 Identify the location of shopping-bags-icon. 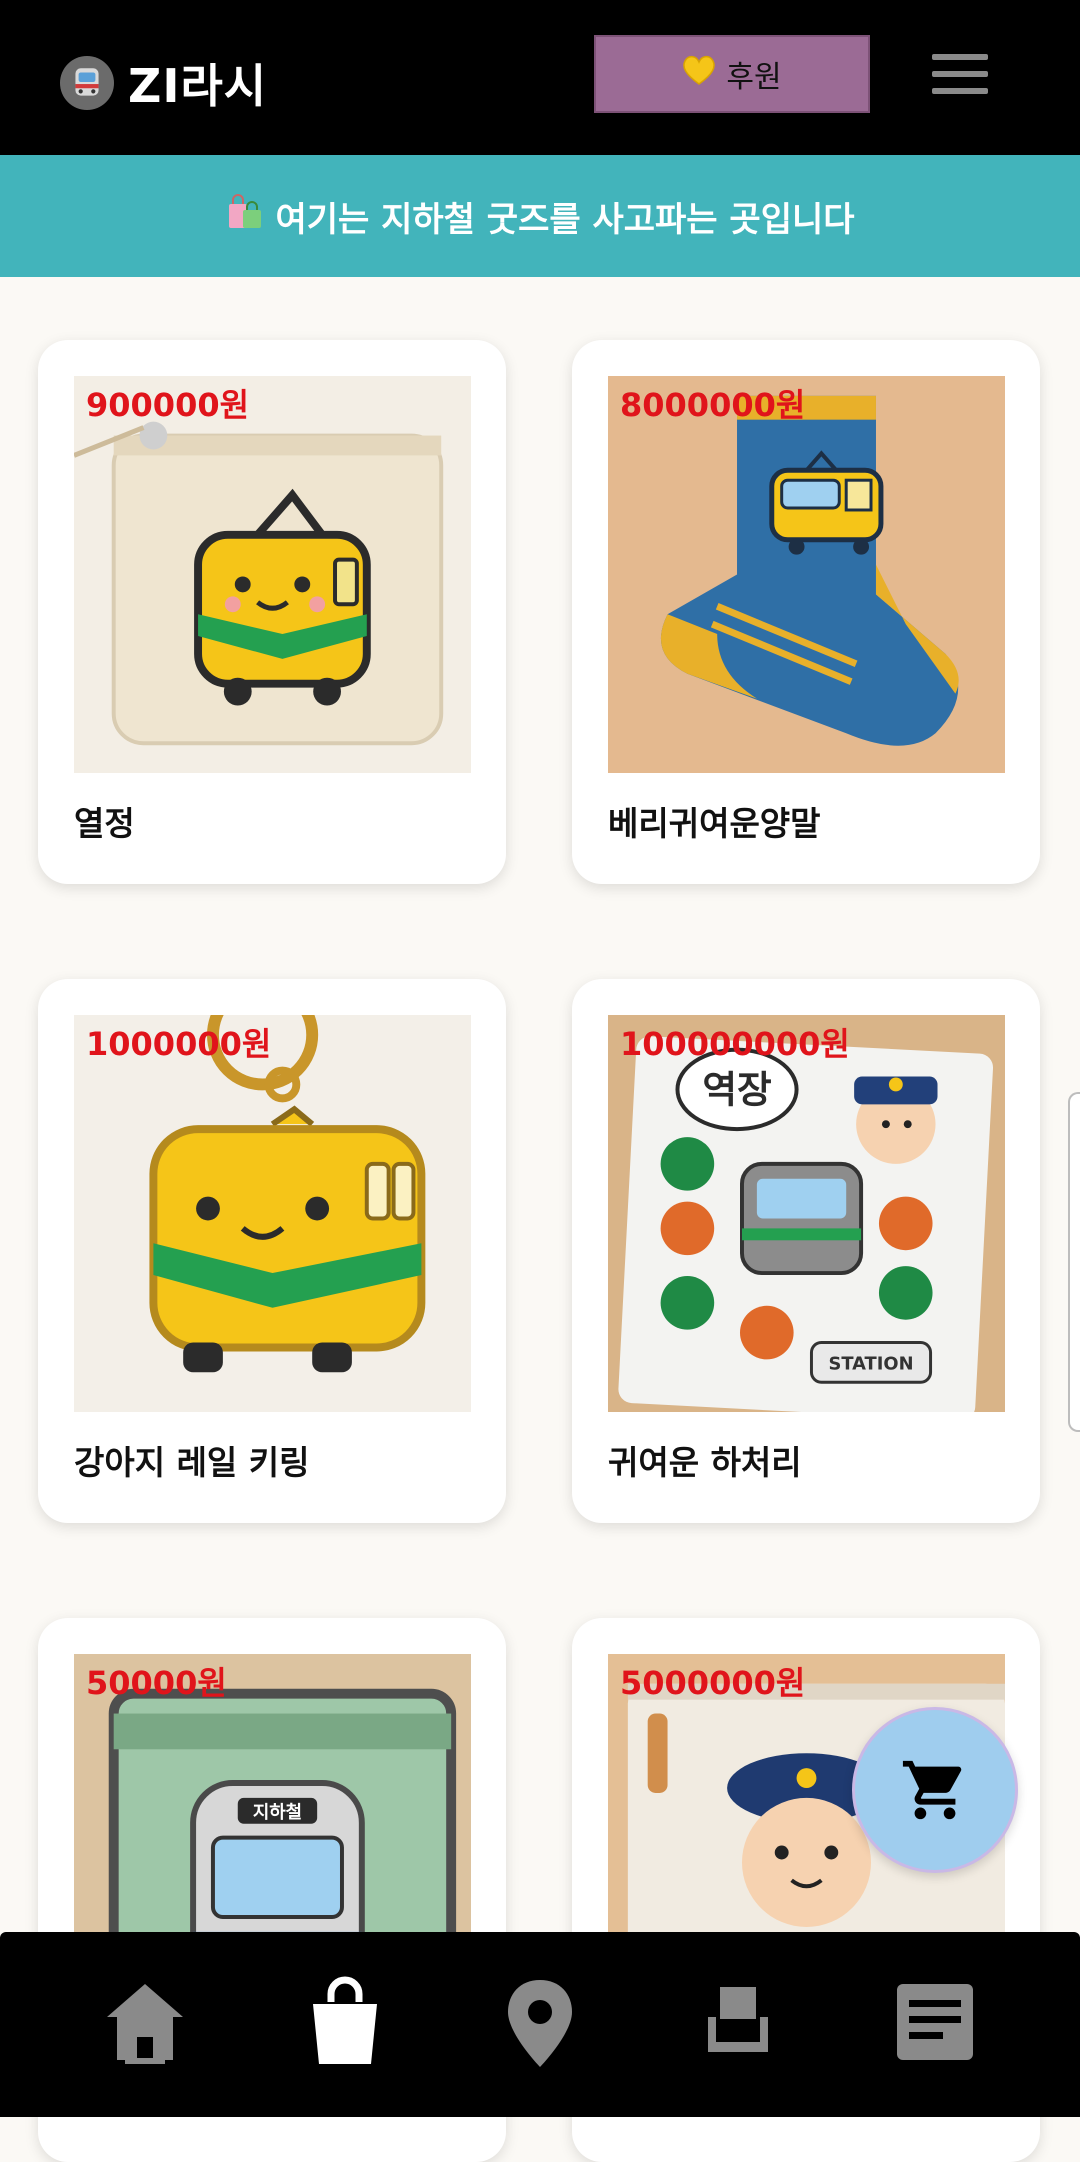
(250, 216).